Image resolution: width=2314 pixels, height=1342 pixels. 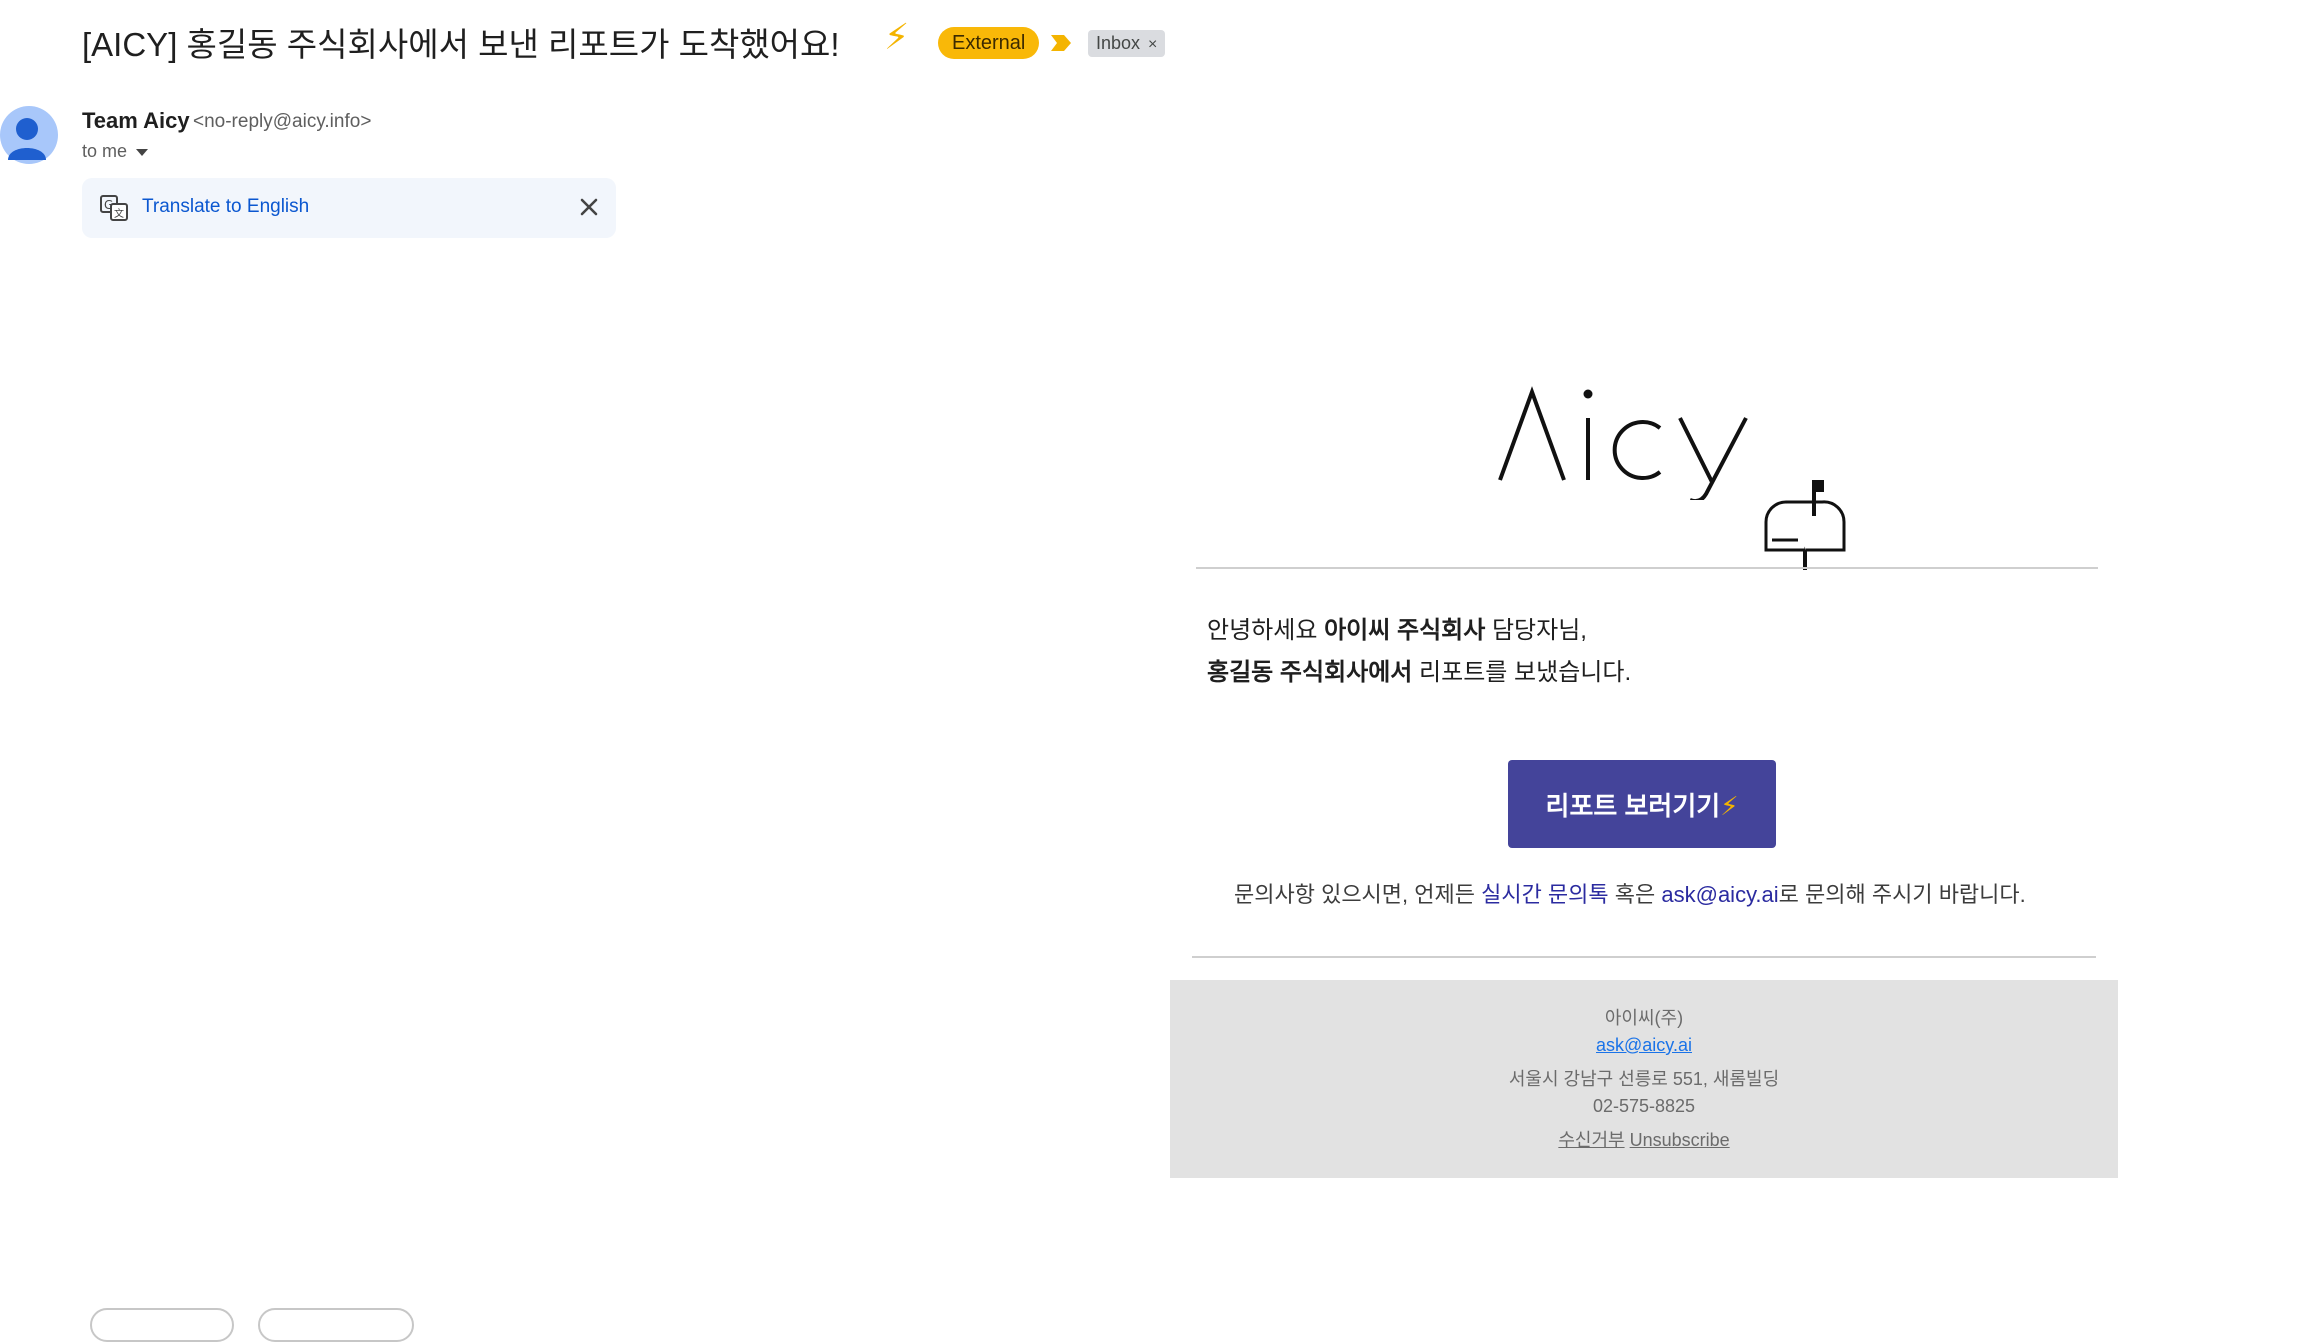 I want to click on sender-line: 홍길동 주식회사에서 리포트를 보냈습니다., so click(x=1419, y=669).